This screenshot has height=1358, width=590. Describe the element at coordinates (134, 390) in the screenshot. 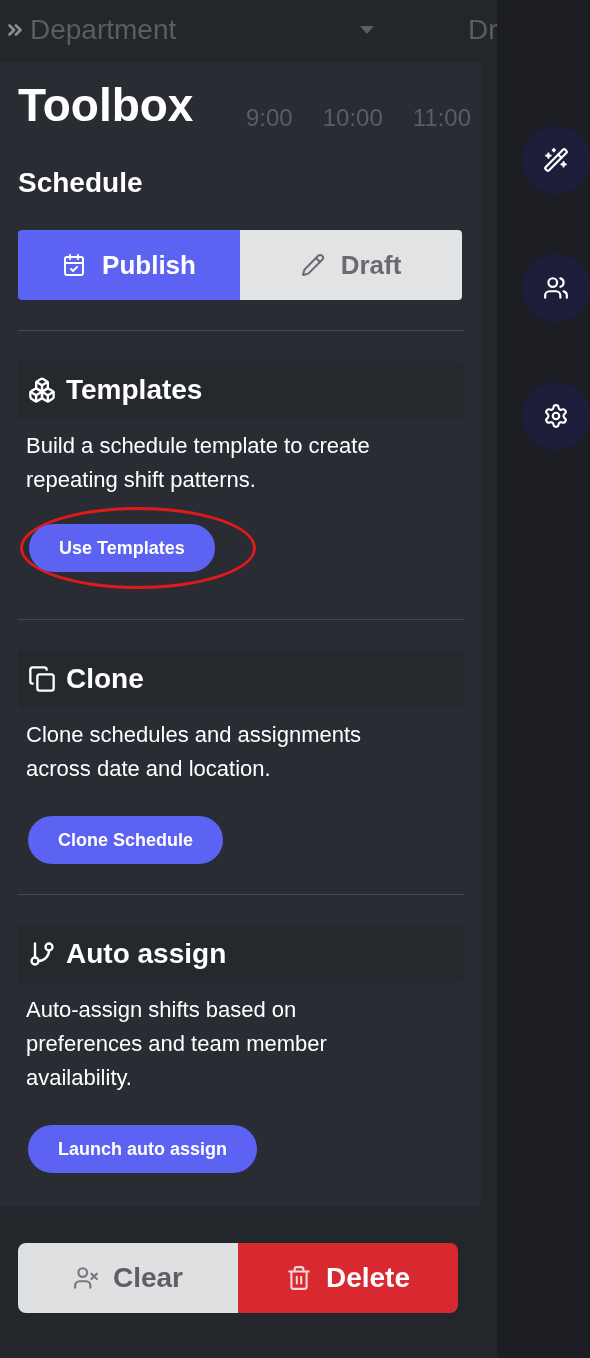

I see `section-title: Templates` at that location.